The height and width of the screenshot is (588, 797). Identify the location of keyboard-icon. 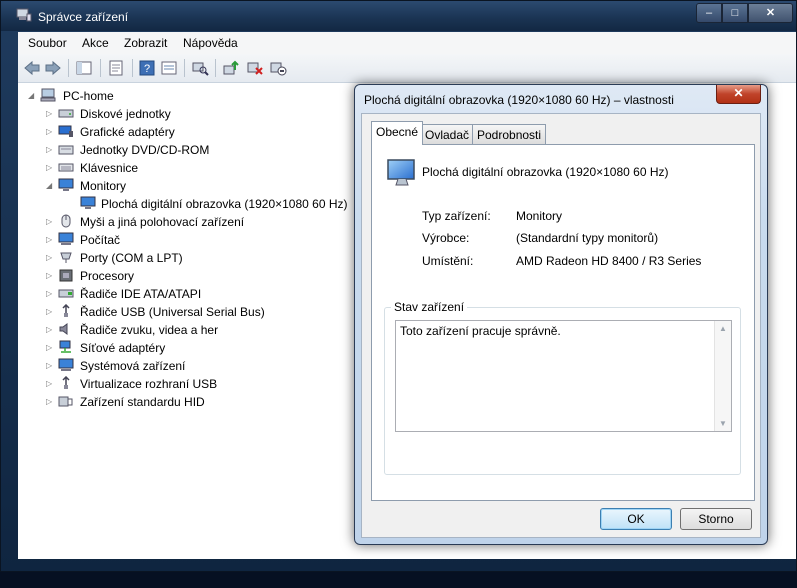
(66, 167).